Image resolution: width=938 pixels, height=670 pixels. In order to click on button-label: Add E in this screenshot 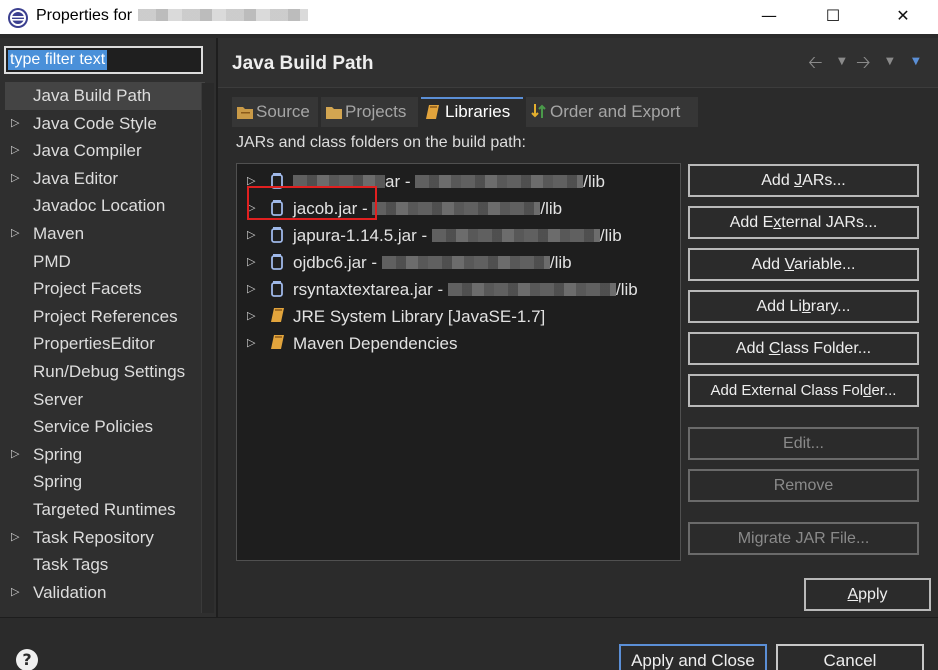, I will do `click(751, 222)`.